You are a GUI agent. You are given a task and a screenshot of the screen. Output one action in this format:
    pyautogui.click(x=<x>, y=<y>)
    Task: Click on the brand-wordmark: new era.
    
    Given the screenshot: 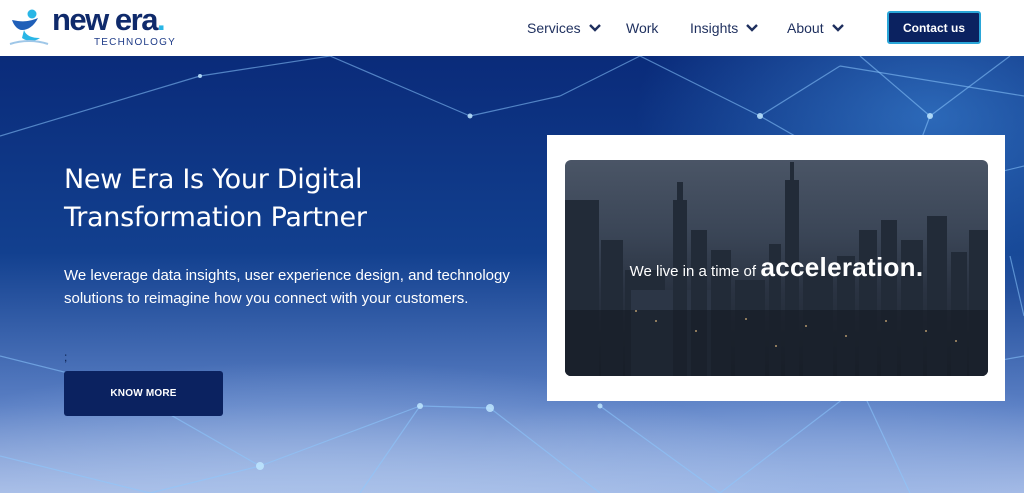 What is the action you would take?
    pyautogui.click(x=109, y=19)
    